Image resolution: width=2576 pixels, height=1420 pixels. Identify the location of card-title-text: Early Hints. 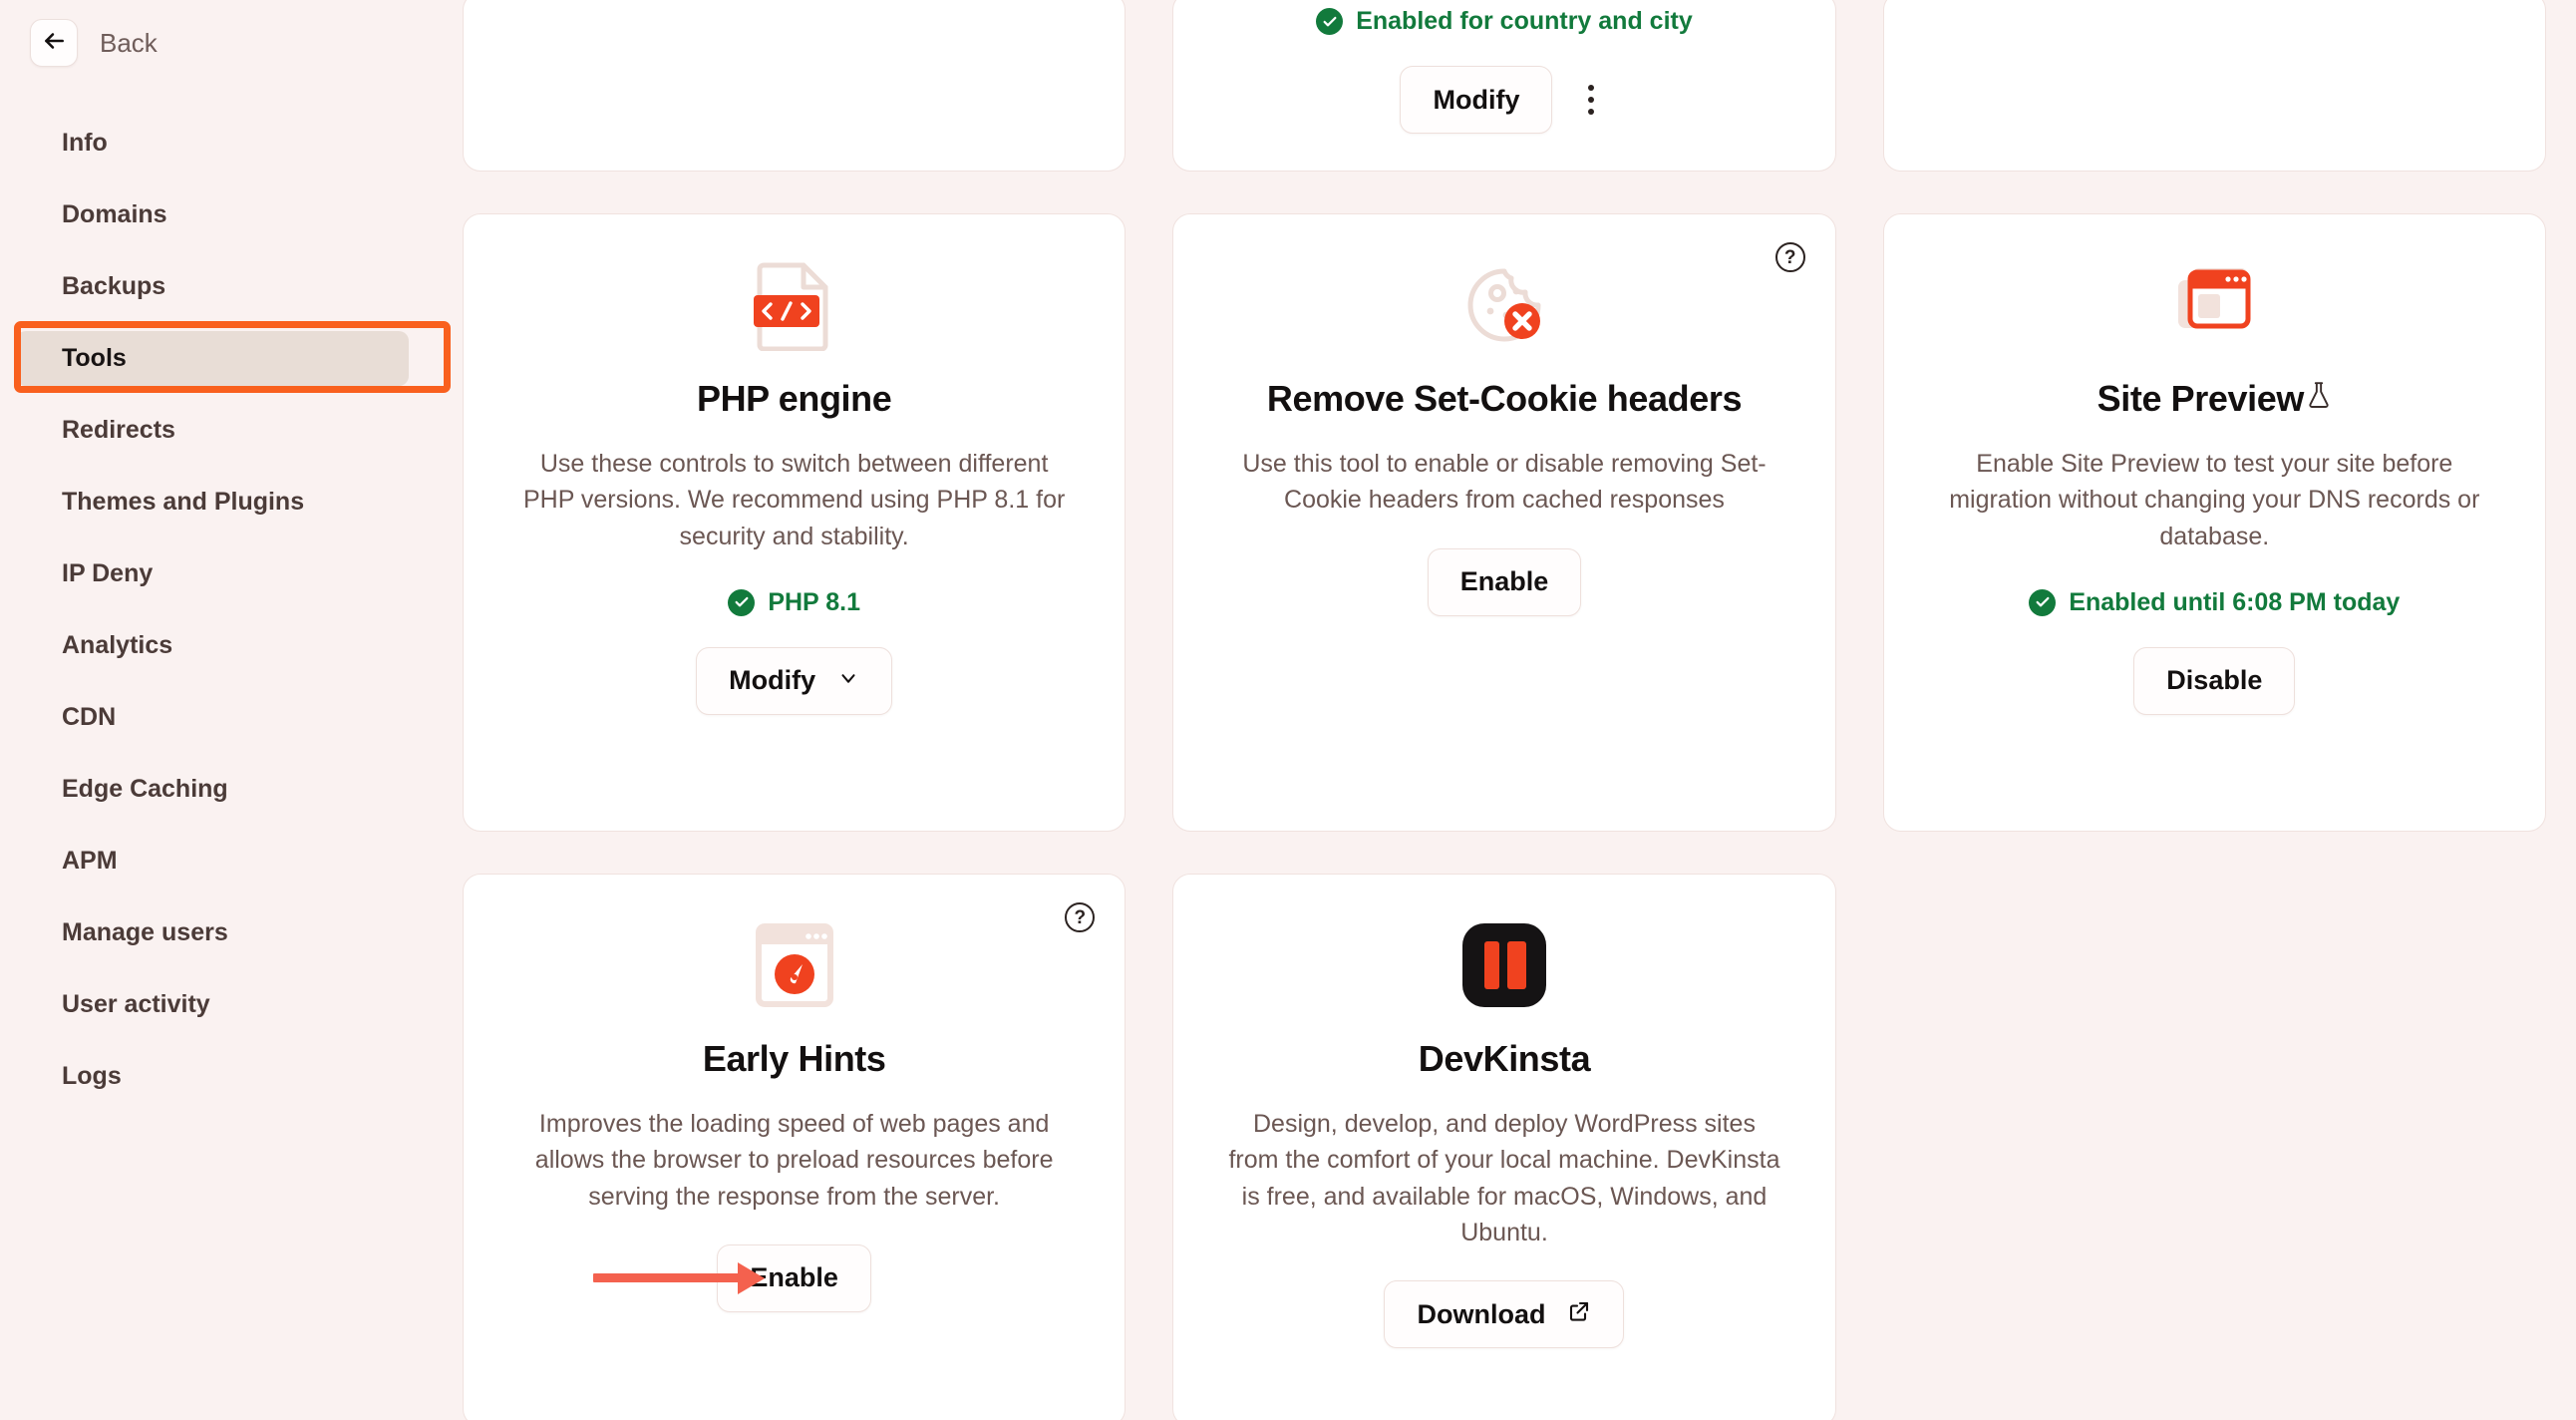
(794, 1058).